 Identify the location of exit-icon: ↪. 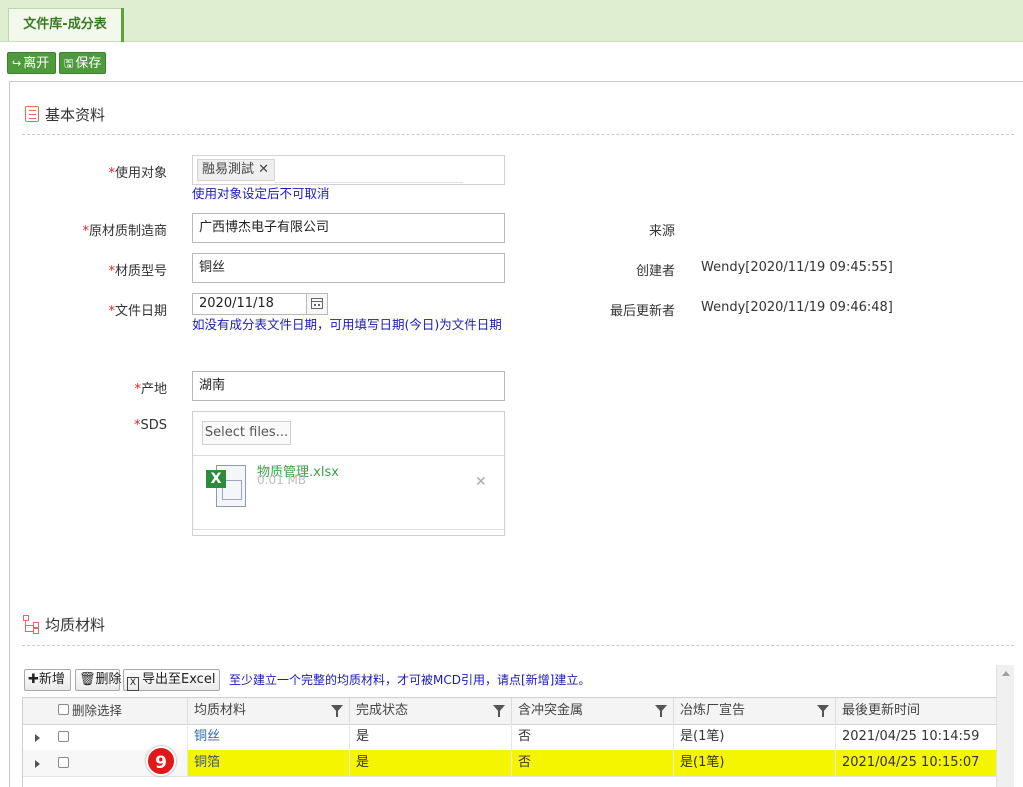
(17, 63).